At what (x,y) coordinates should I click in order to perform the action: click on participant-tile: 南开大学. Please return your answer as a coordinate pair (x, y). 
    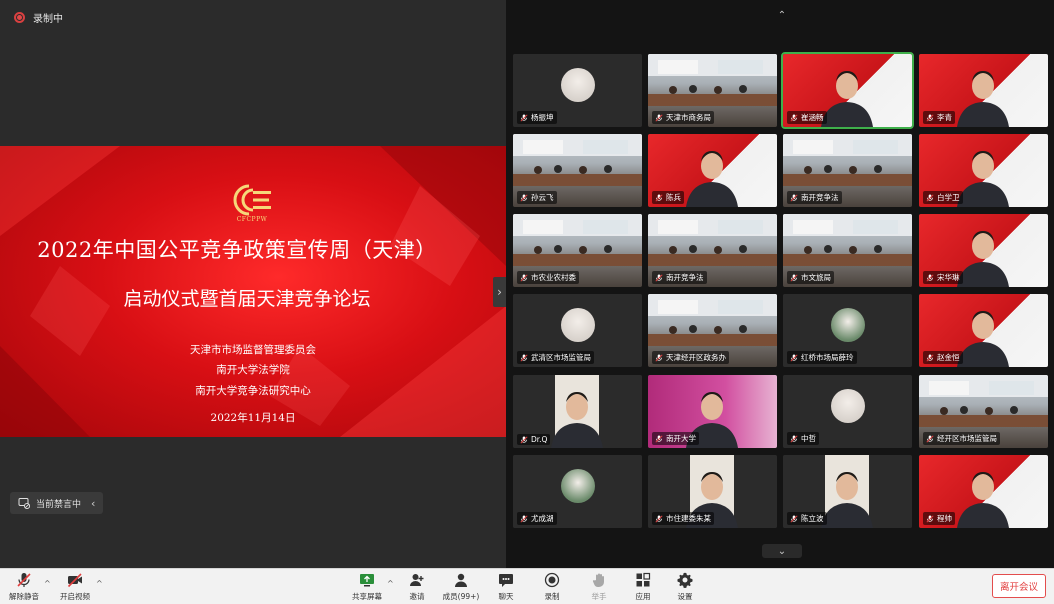
    Looking at the image, I should click on (712, 411).